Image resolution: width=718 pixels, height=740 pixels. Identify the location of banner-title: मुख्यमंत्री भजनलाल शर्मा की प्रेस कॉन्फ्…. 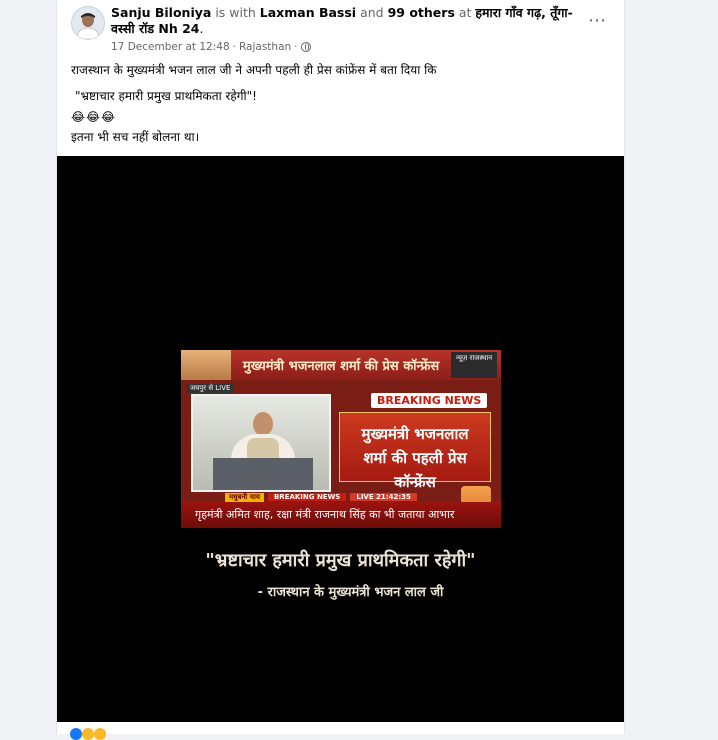
(341, 366).